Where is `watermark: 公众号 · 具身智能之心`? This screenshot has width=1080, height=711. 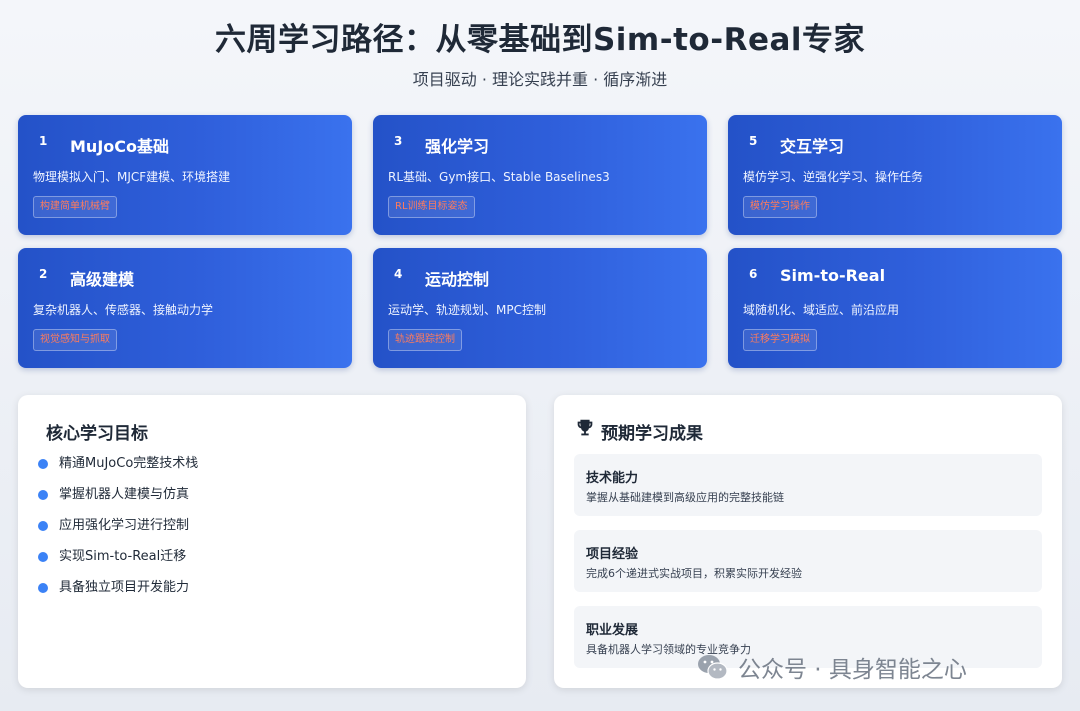 watermark: 公众号 · 具身智能之心 is located at coordinates (831, 667).